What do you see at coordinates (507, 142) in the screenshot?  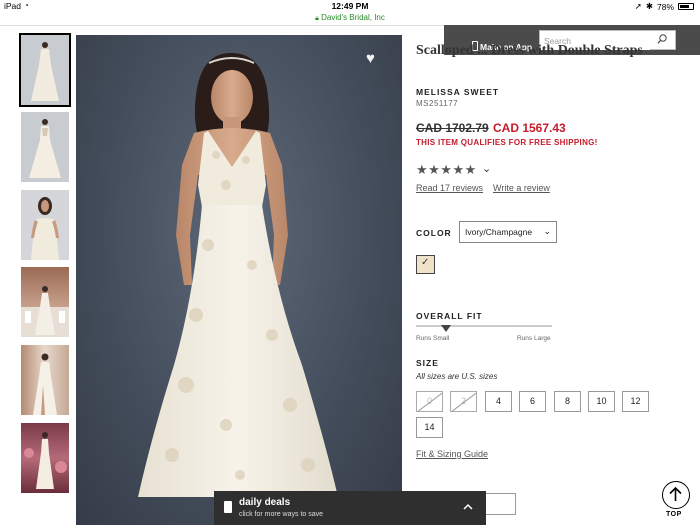 I see `shipping-note: THIS ITEM QUALIFIES FOR FREE SHIPPING!` at bounding box center [507, 142].